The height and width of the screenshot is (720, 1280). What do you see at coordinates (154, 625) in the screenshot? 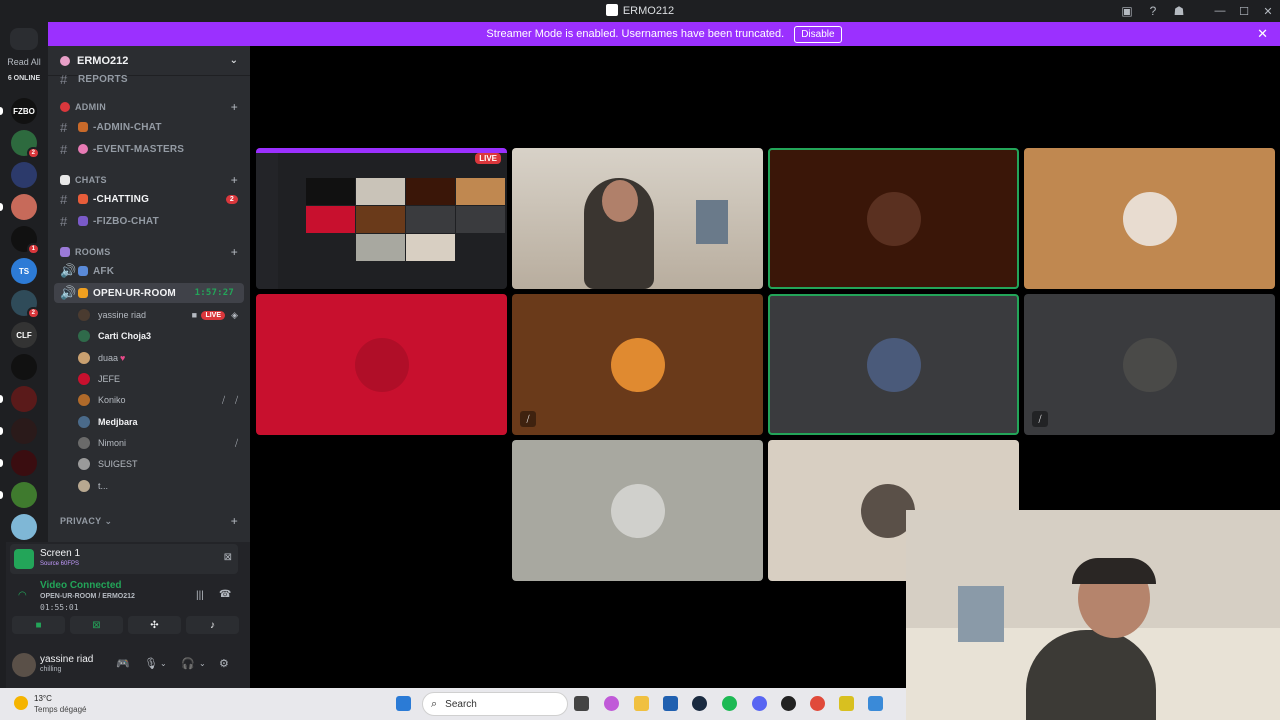
I see `activities-button: ✣` at bounding box center [154, 625].